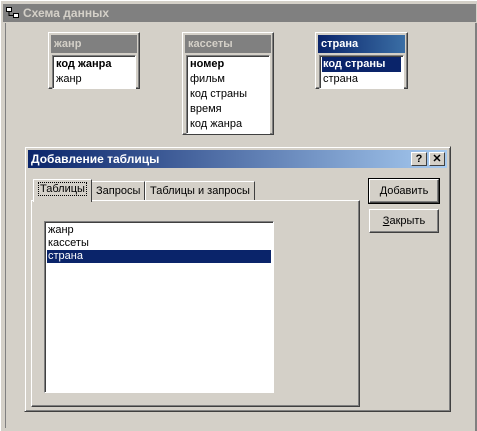 The width and height of the screenshot is (477, 431). I want to click on table-window-genre: жанр код жанра жанр, so click(94, 60).